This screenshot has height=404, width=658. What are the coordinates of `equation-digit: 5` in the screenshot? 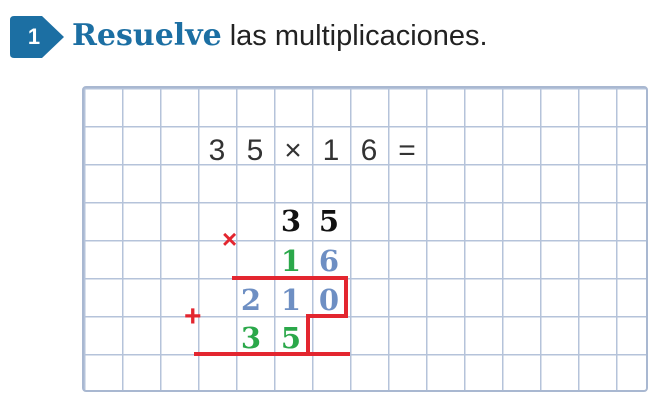 It's located at (255, 150).